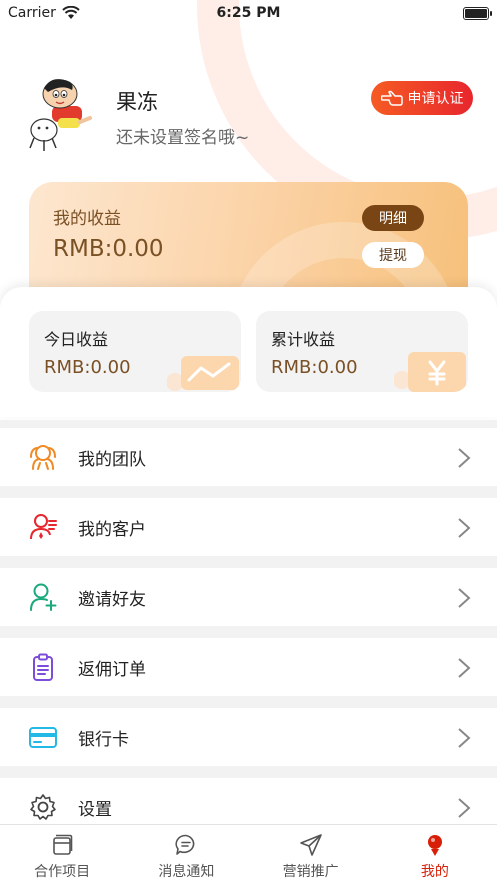 The width and height of the screenshot is (497, 883). I want to click on clipboard-icon, so click(43, 667).